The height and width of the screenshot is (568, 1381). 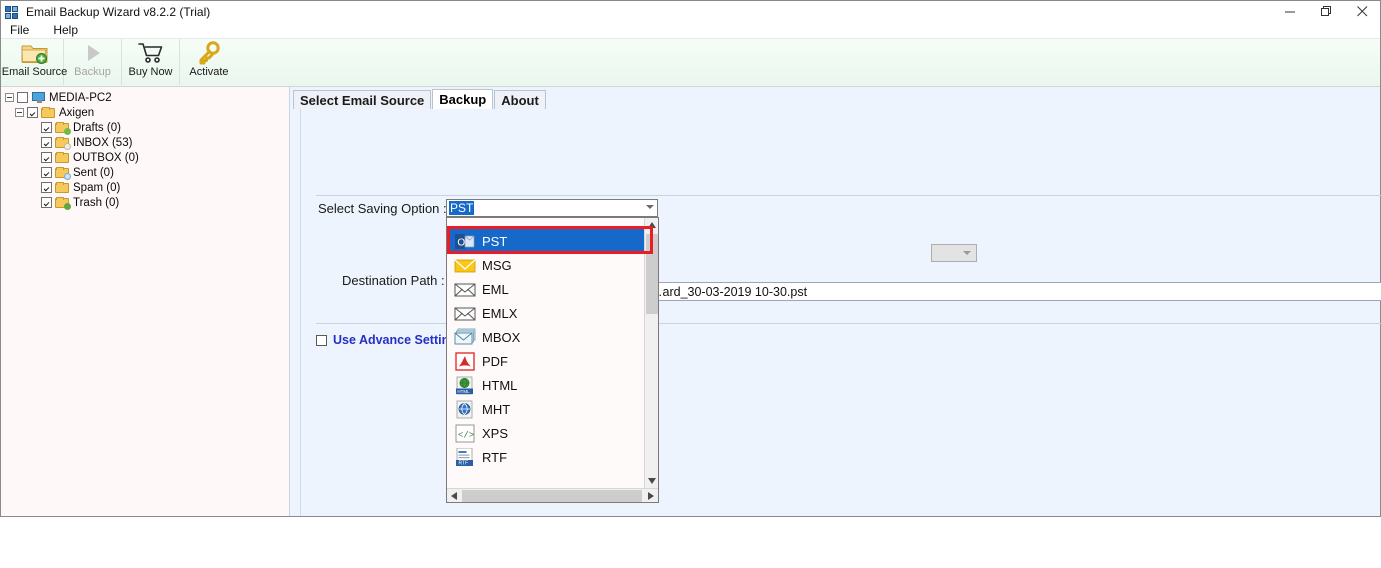 I want to click on key-icon, so click(x=209, y=53).